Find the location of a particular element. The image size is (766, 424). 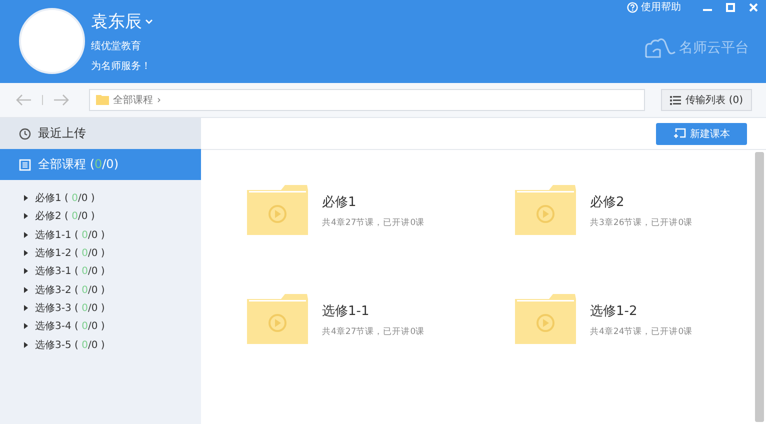

recent-uploads-item: 最近上传 is located at coordinates (100, 133).